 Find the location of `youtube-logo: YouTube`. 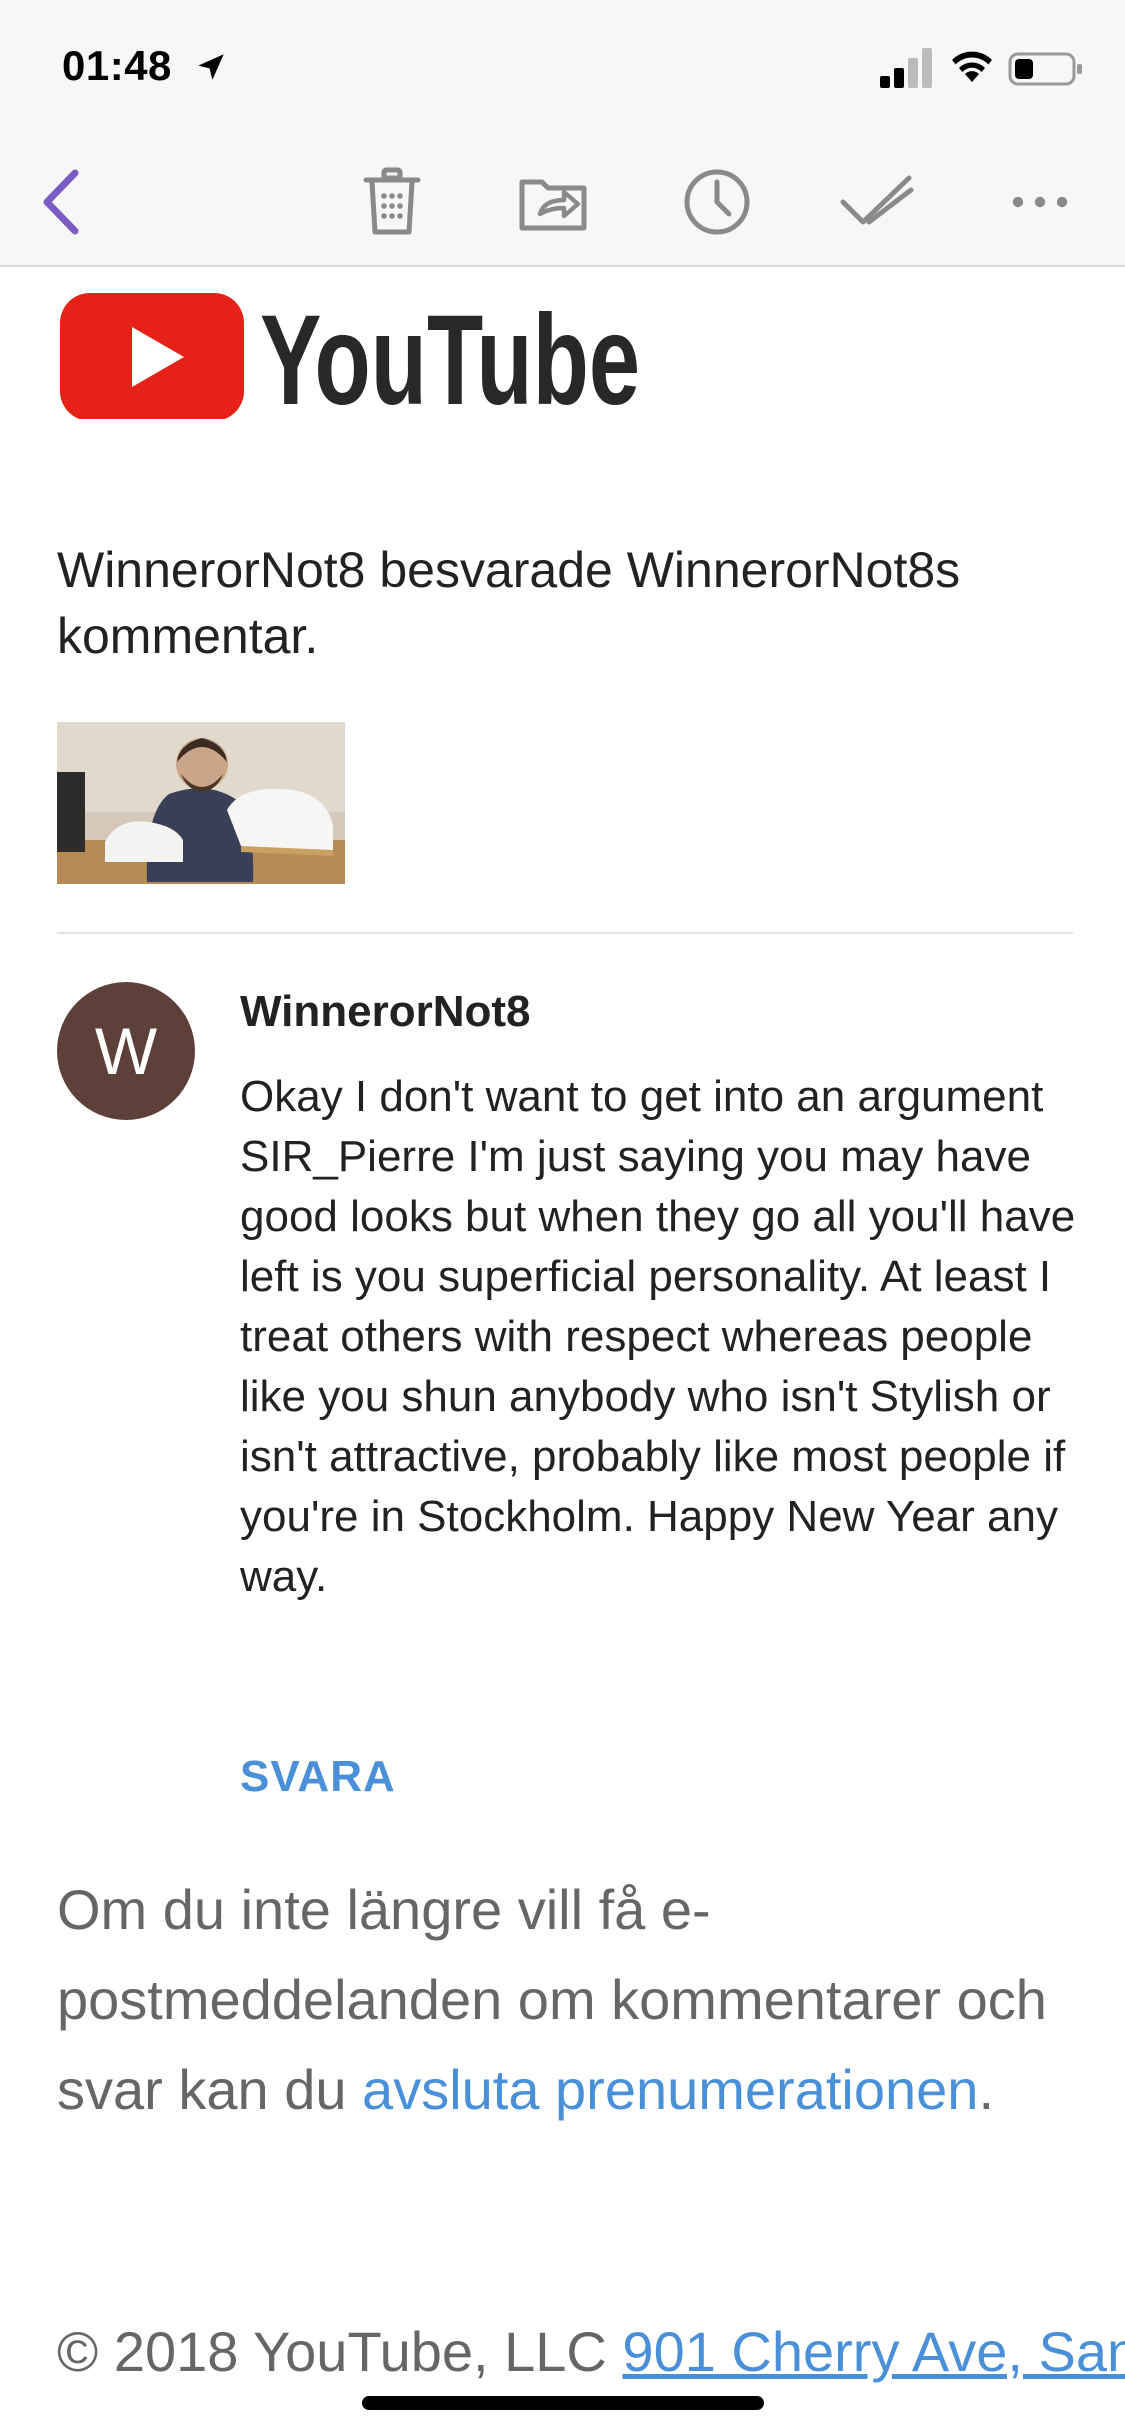

youtube-logo: YouTube is located at coordinates (350, 354).